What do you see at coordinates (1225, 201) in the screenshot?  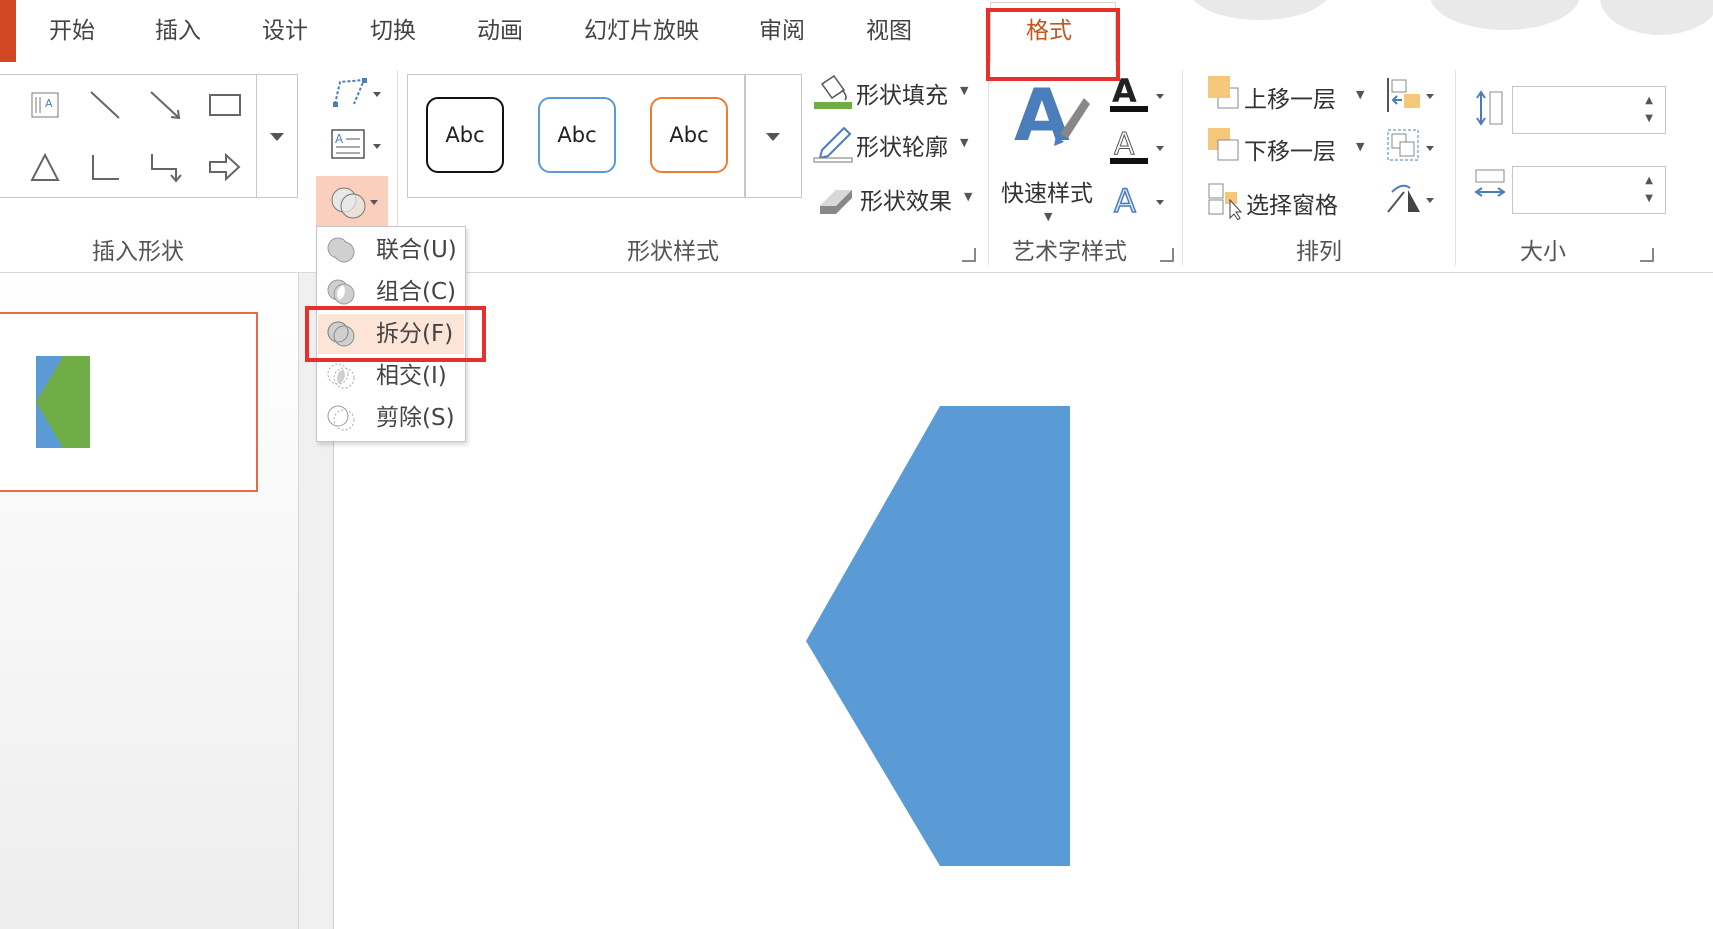 I see `selection-pane-icon` at bounding box center [1225, 201].